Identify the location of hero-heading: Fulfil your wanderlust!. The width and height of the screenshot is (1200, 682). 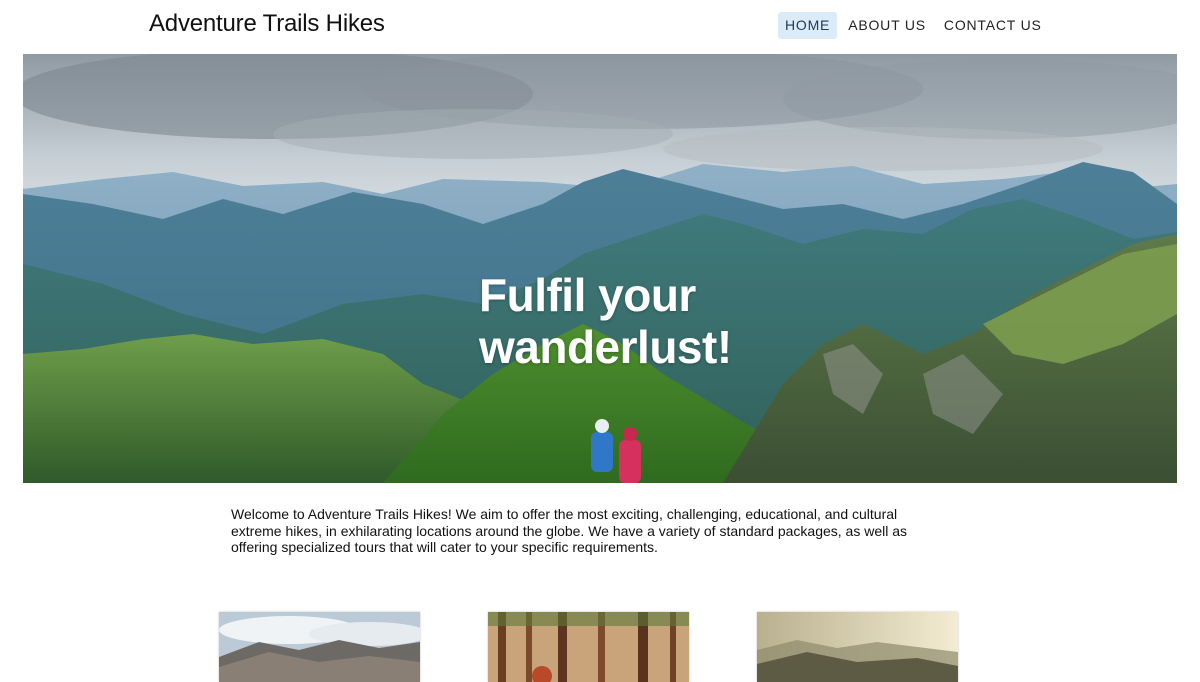
(629, 321).